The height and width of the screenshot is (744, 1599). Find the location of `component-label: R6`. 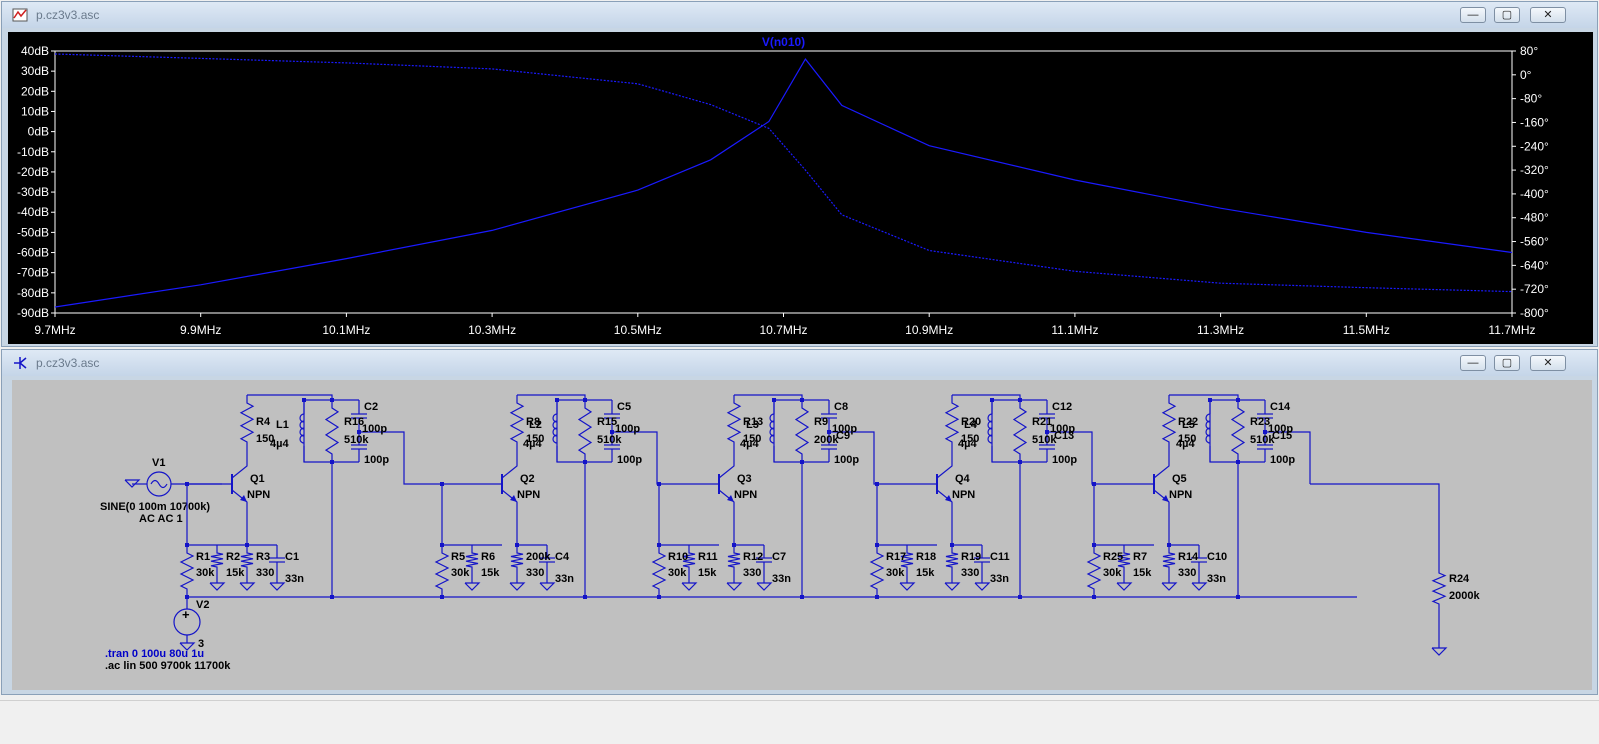

component-label: R6 is located at coordinates (488, 557).